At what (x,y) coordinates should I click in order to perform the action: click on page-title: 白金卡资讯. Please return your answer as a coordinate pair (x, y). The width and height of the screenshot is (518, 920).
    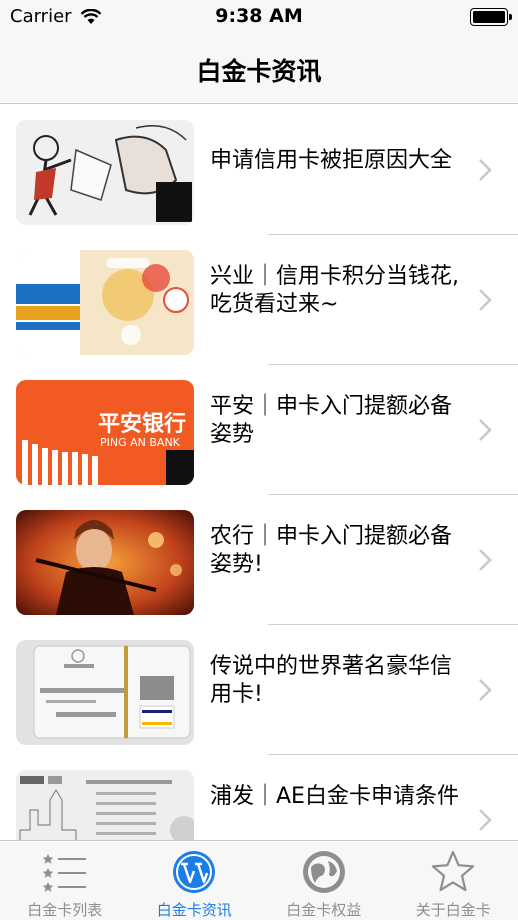
    Looking at the image, I should click on (259, 71).